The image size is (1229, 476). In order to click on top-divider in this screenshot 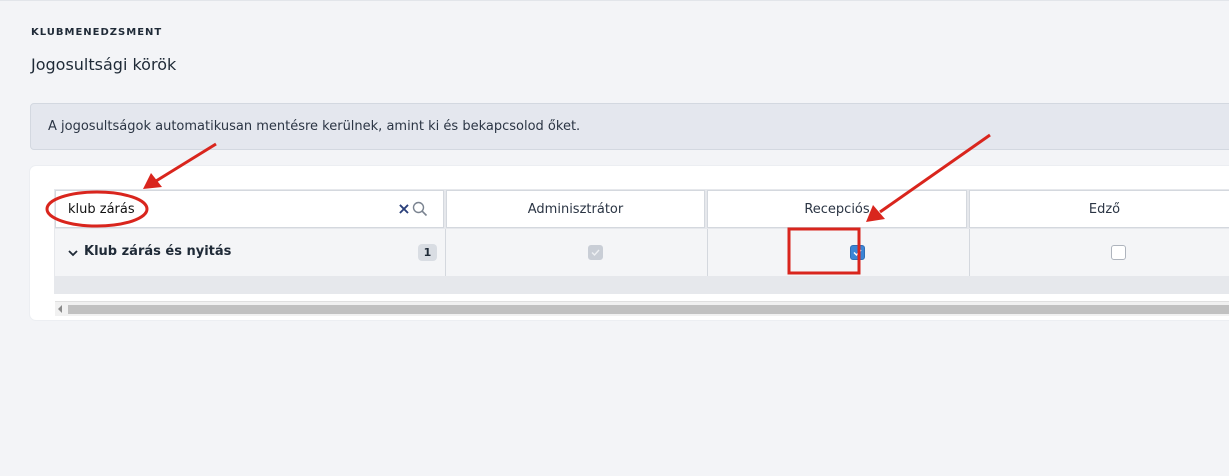, I will do `click(614, 0)`.